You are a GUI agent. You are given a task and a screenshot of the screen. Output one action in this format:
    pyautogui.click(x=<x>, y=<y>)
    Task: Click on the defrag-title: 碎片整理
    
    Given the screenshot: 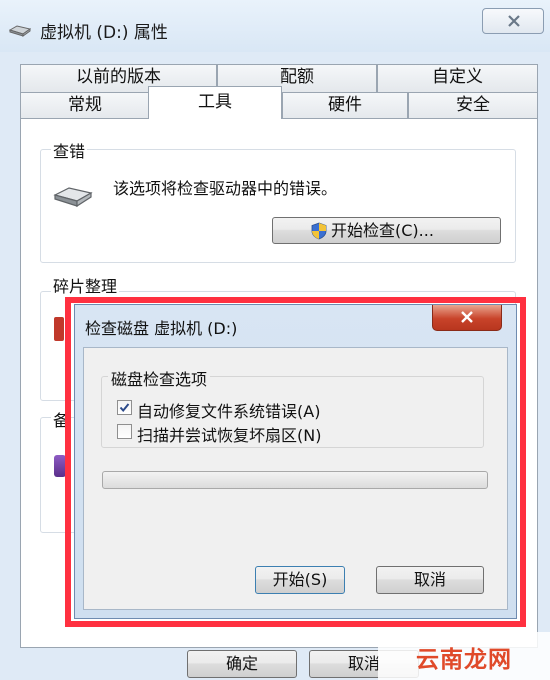 What is the action you would take?
    pyautogui.click(x=85, y=285)
    